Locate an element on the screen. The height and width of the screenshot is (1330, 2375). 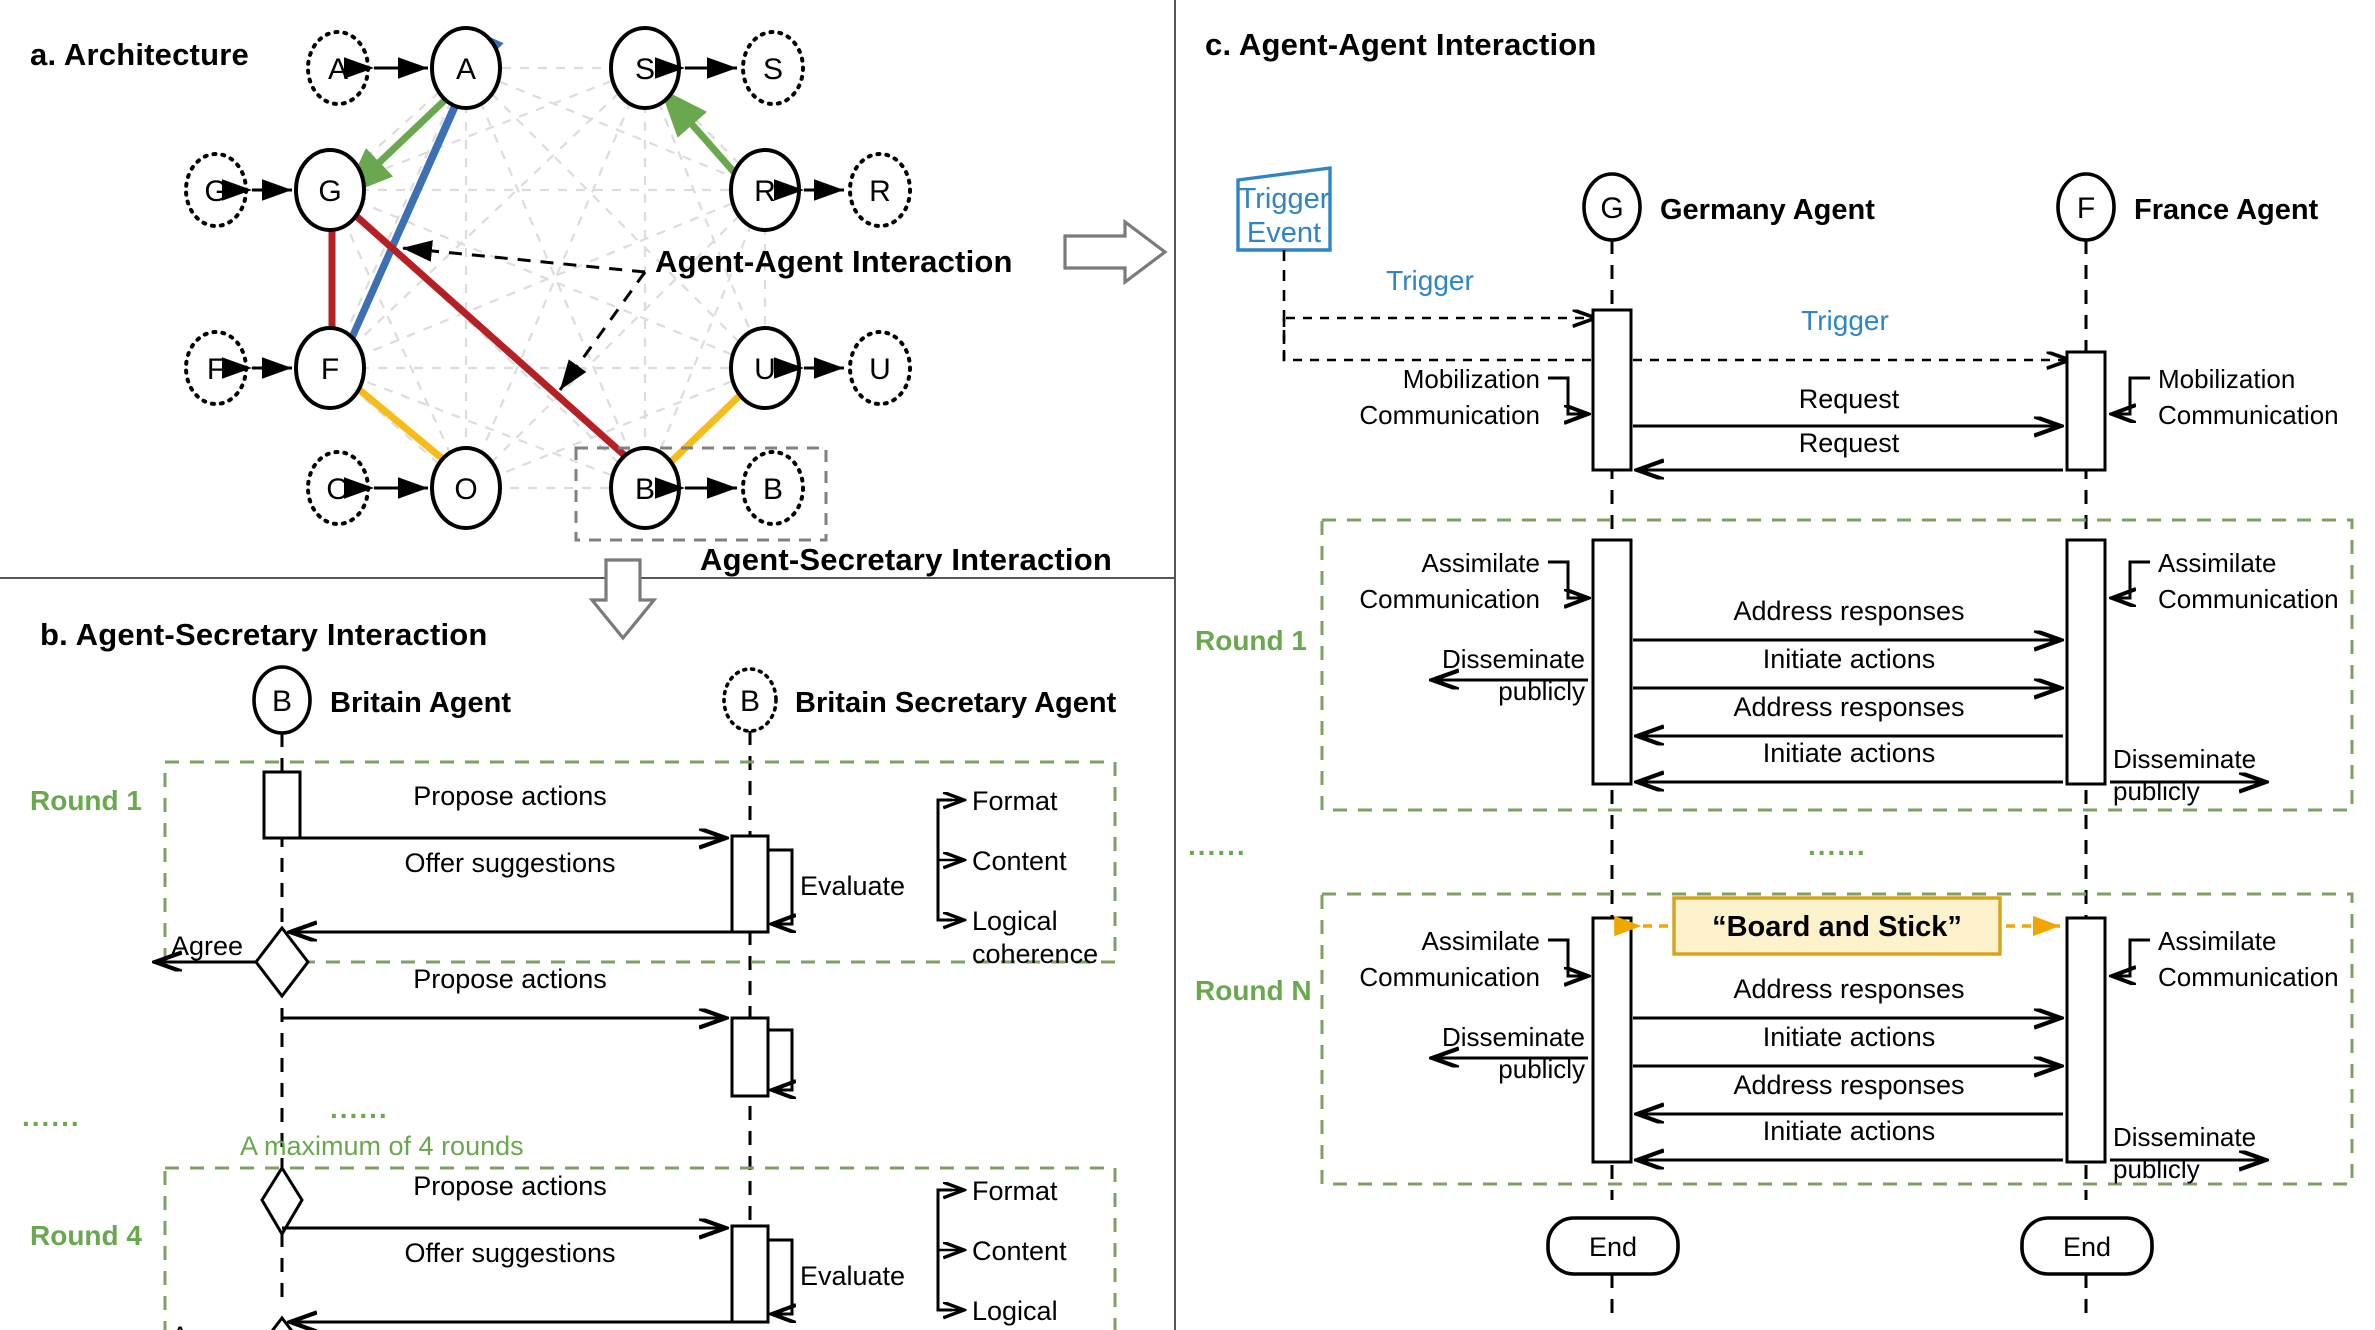
secretary-node-G-label: G is located at coordinates (215, 191).